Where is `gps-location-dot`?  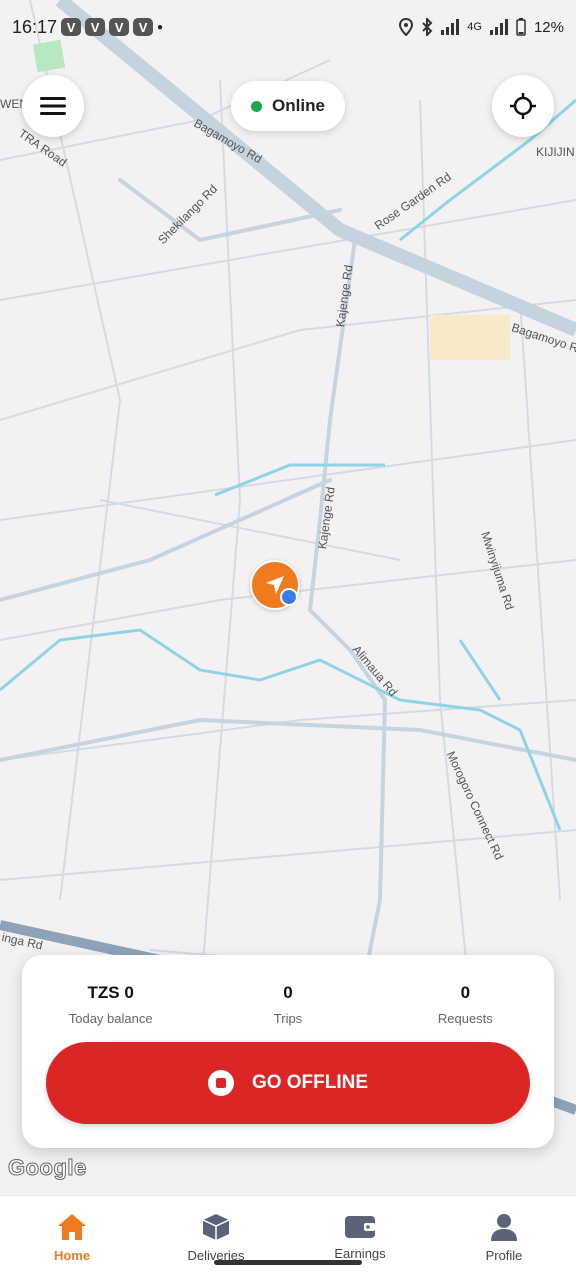 gps-location-dot is located at coordinates (289, 597).